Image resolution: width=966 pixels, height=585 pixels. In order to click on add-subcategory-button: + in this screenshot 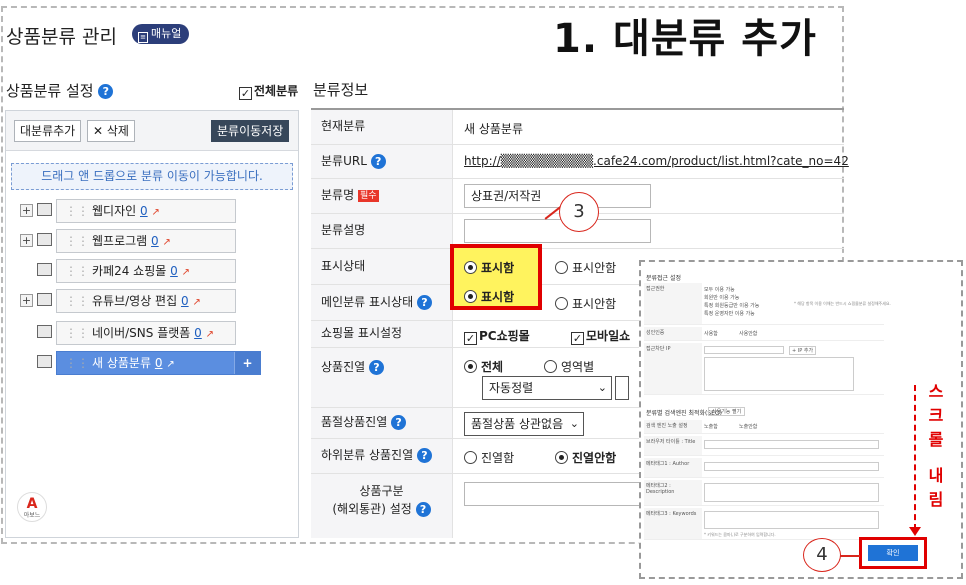, I will do `click(247, 363)`.